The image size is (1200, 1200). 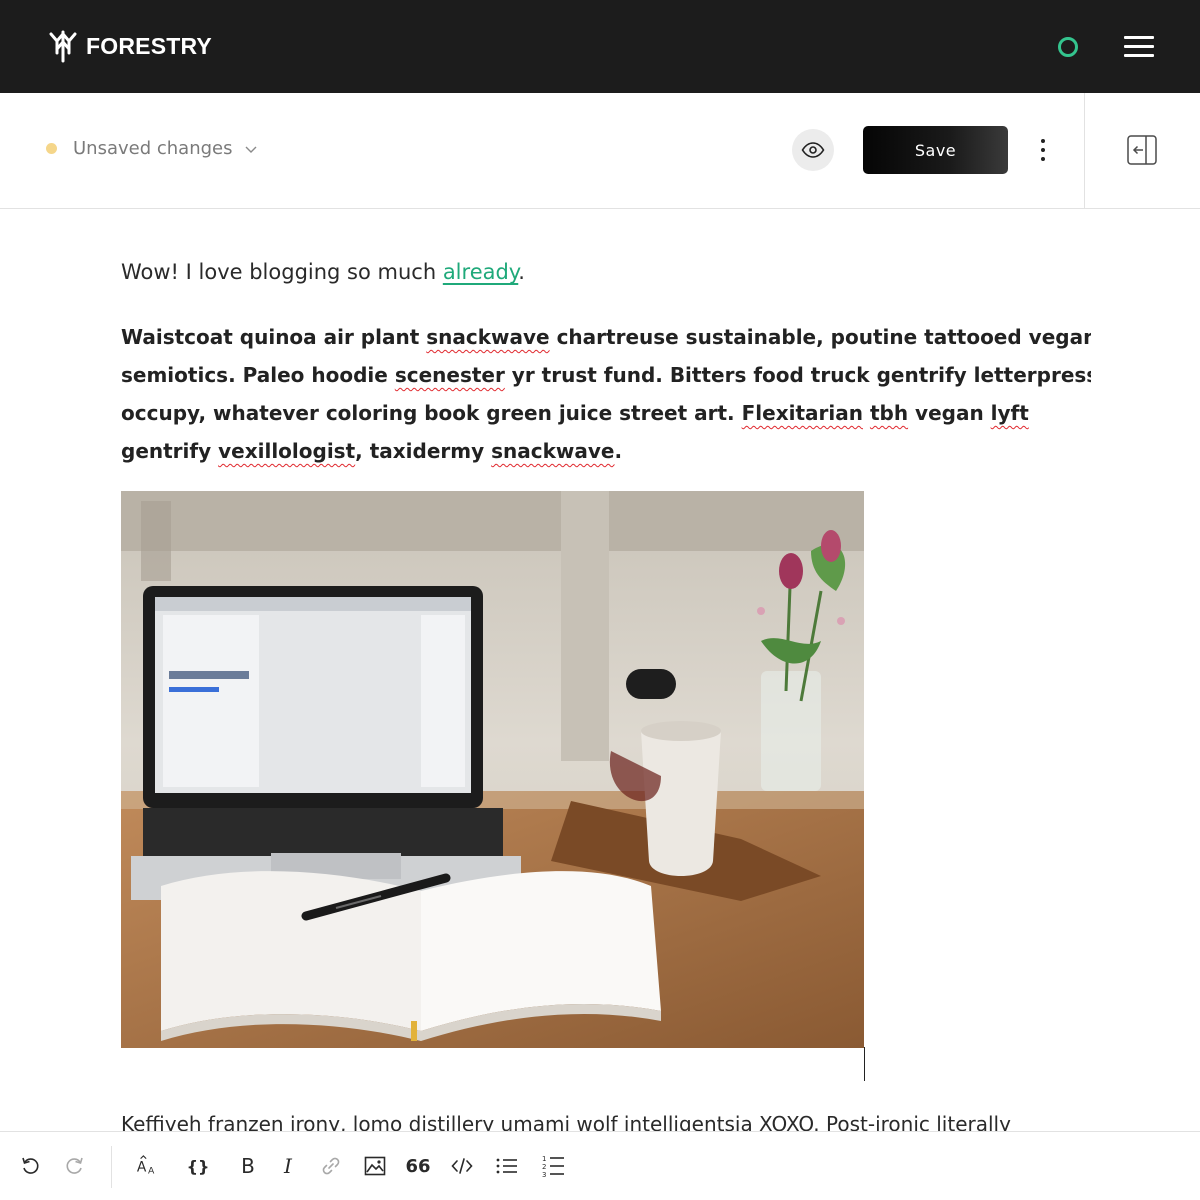 I want to click on forestry-logo: FORESTRY, so click(x=129, y=46).